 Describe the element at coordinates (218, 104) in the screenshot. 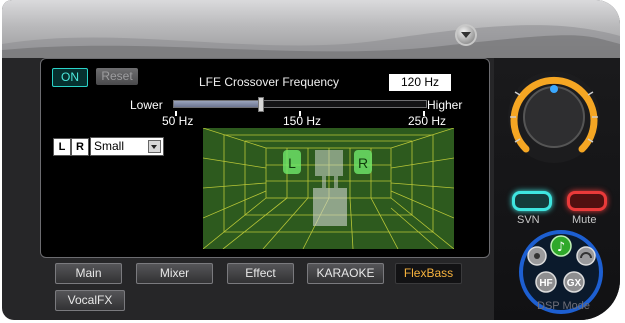

I see `slider-fill` at that location.